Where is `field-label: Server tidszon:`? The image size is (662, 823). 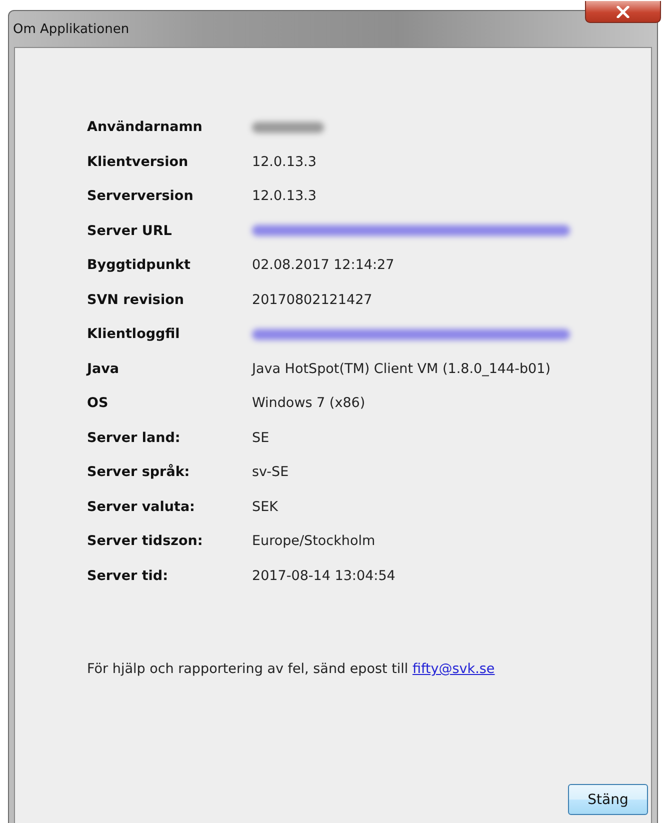
field-label: Server tidszon: is located at coordinates (145, 541).